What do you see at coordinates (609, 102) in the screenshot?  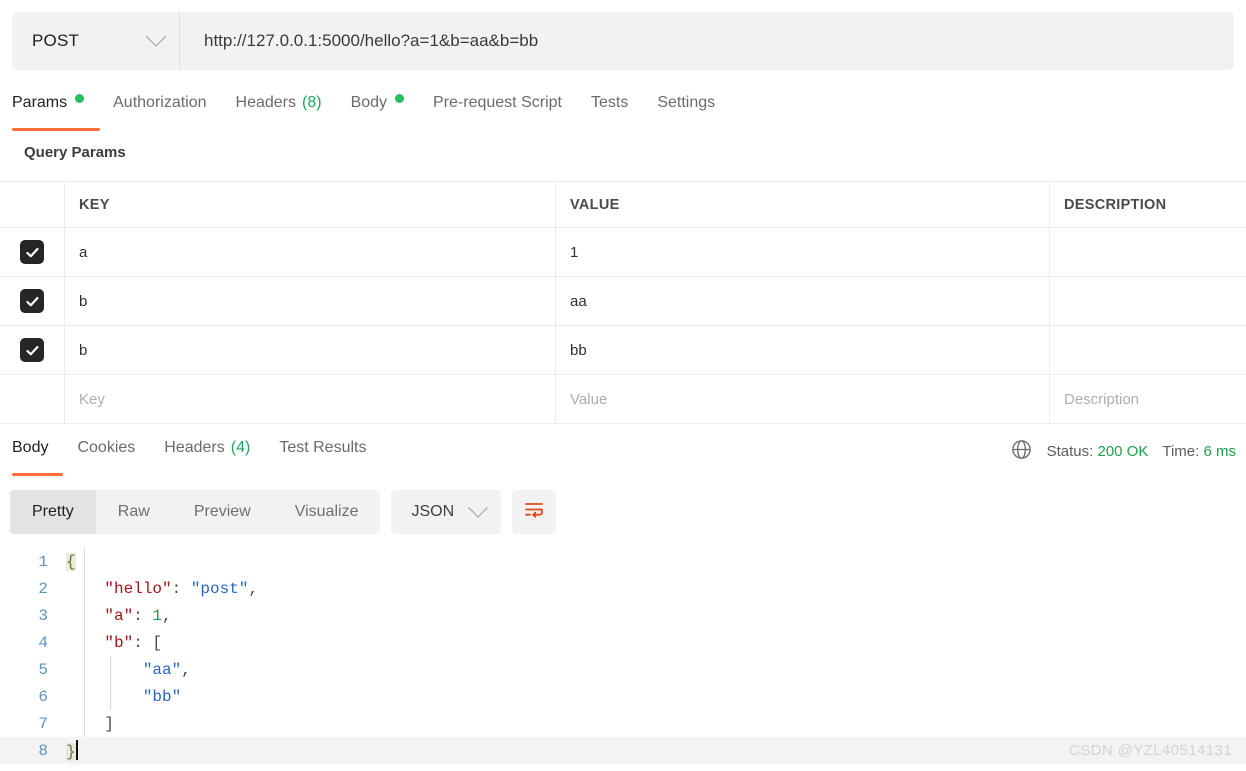 I see `tab-label: Tests` at bounding box center [609, 102].